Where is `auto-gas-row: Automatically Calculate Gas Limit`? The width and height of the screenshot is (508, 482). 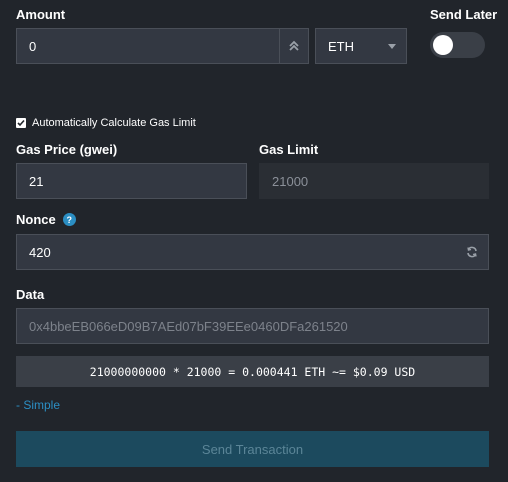
auto-gas-row: Automatically Calculate Gas Limit is located at coordinates (106, 123).